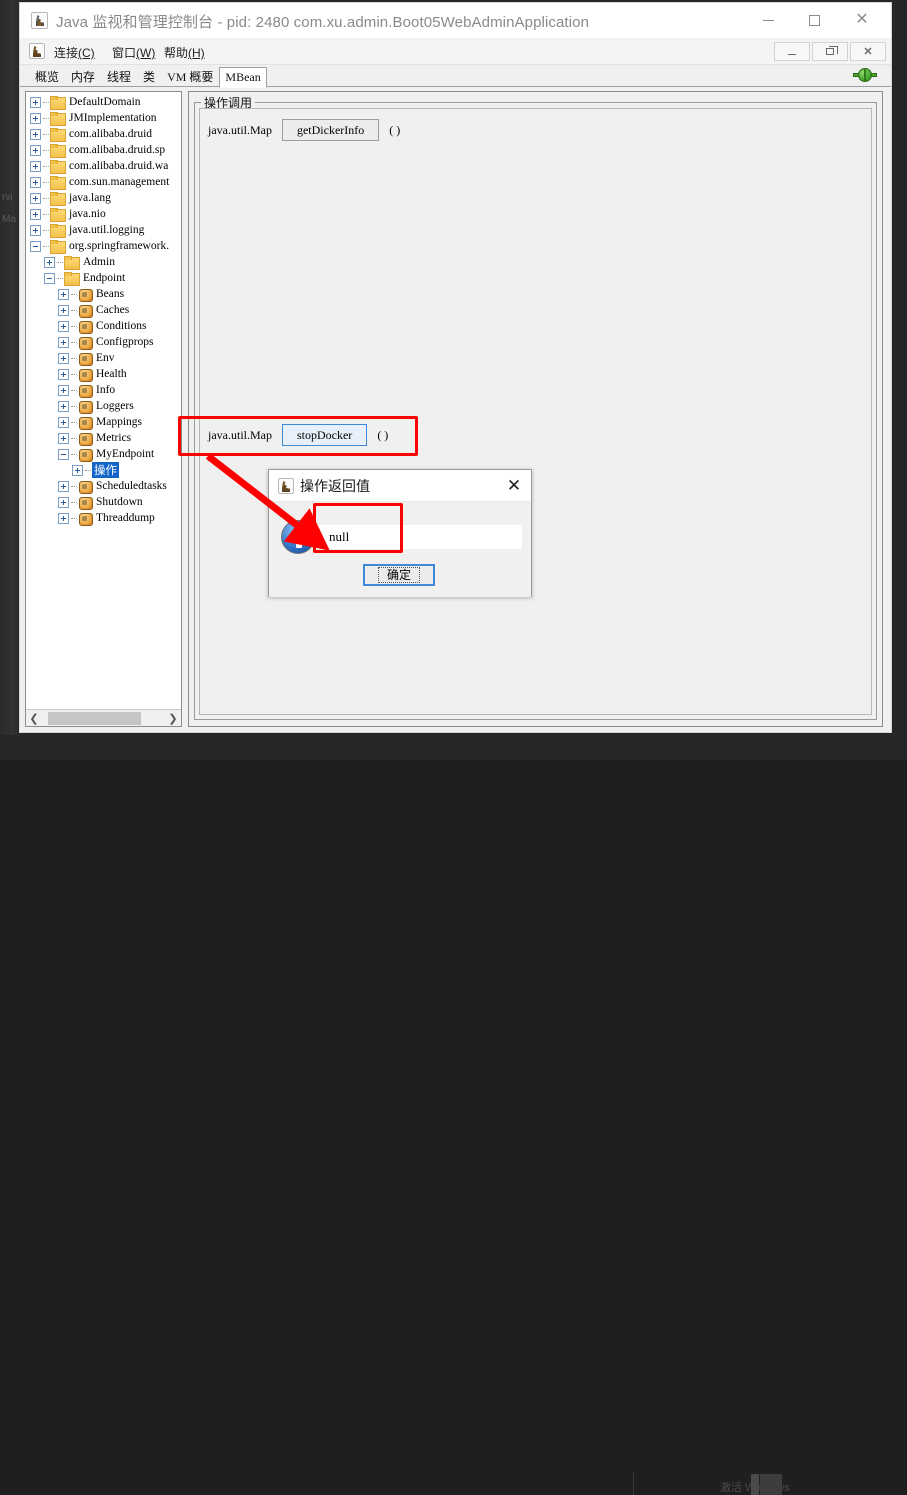 This screenshot has width=907, height=1495. What do you see at coordinates (103, 342) in the screenshot?
I see `tree-node: Configprops` at bounding box center [103, 342].